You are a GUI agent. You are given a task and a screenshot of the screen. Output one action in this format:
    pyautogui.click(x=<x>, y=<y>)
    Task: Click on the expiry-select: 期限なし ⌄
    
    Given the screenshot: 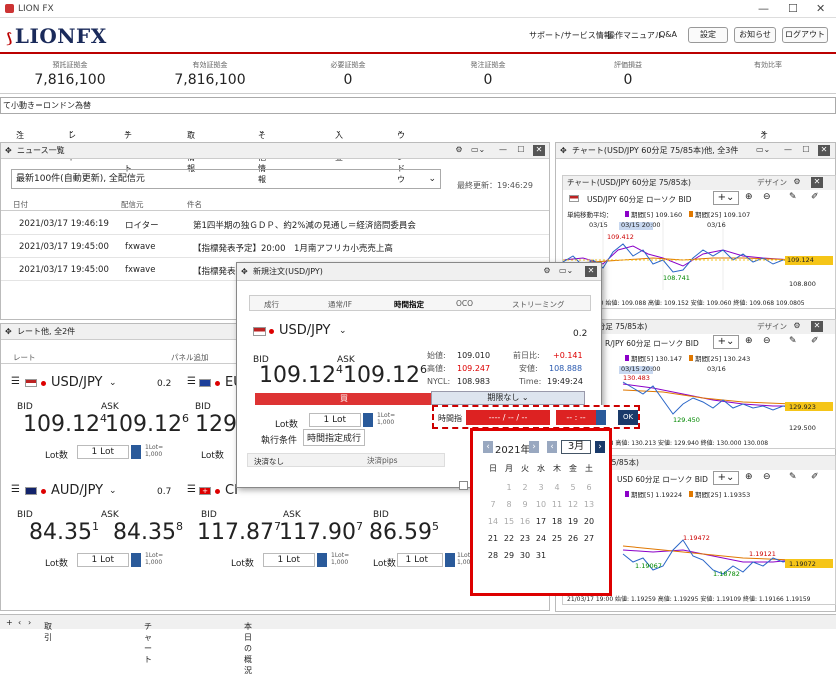 What is the action you would take?
    pyautogui.click(x=508, y=398)
    